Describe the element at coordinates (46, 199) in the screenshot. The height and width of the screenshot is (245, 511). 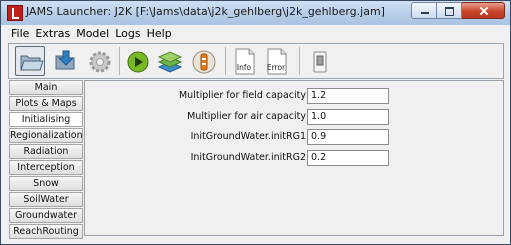
I see `sidebar-item-soilwater: SoilWater` at that location.